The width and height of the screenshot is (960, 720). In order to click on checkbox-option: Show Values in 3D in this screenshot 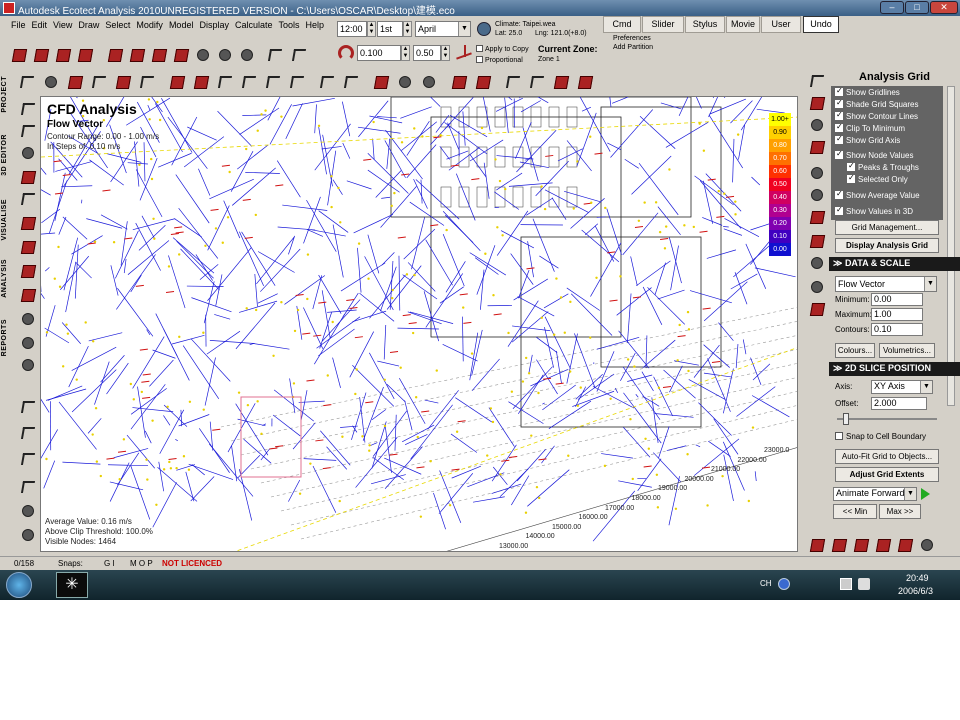, I will do `click(874, 210)`.